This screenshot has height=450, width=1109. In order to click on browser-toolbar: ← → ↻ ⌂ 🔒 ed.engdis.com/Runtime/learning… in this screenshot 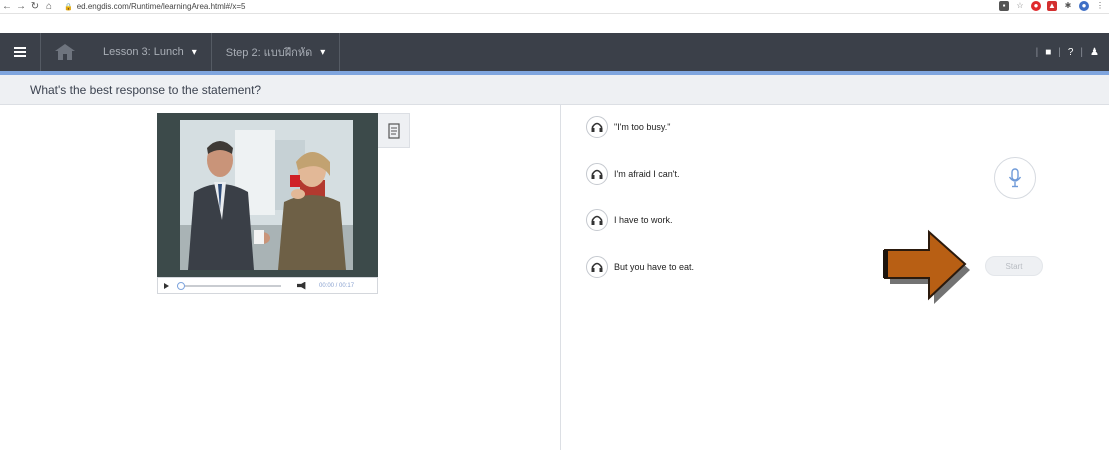, I will do `click(554, 7)`.